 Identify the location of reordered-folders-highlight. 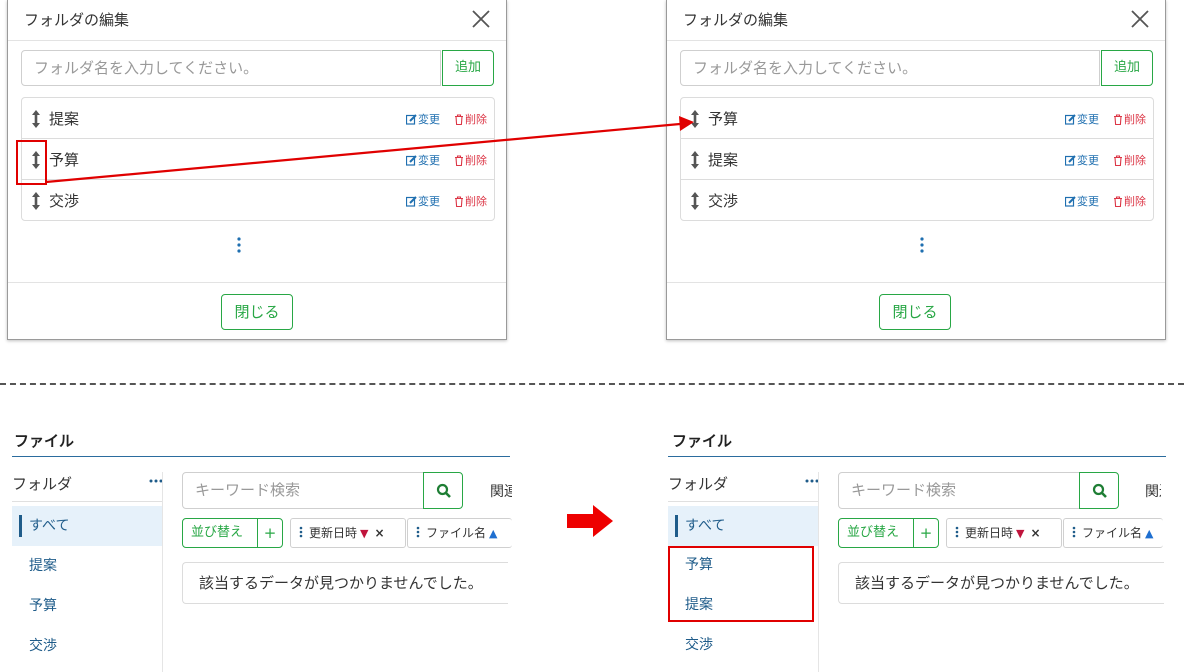
(741, 584).